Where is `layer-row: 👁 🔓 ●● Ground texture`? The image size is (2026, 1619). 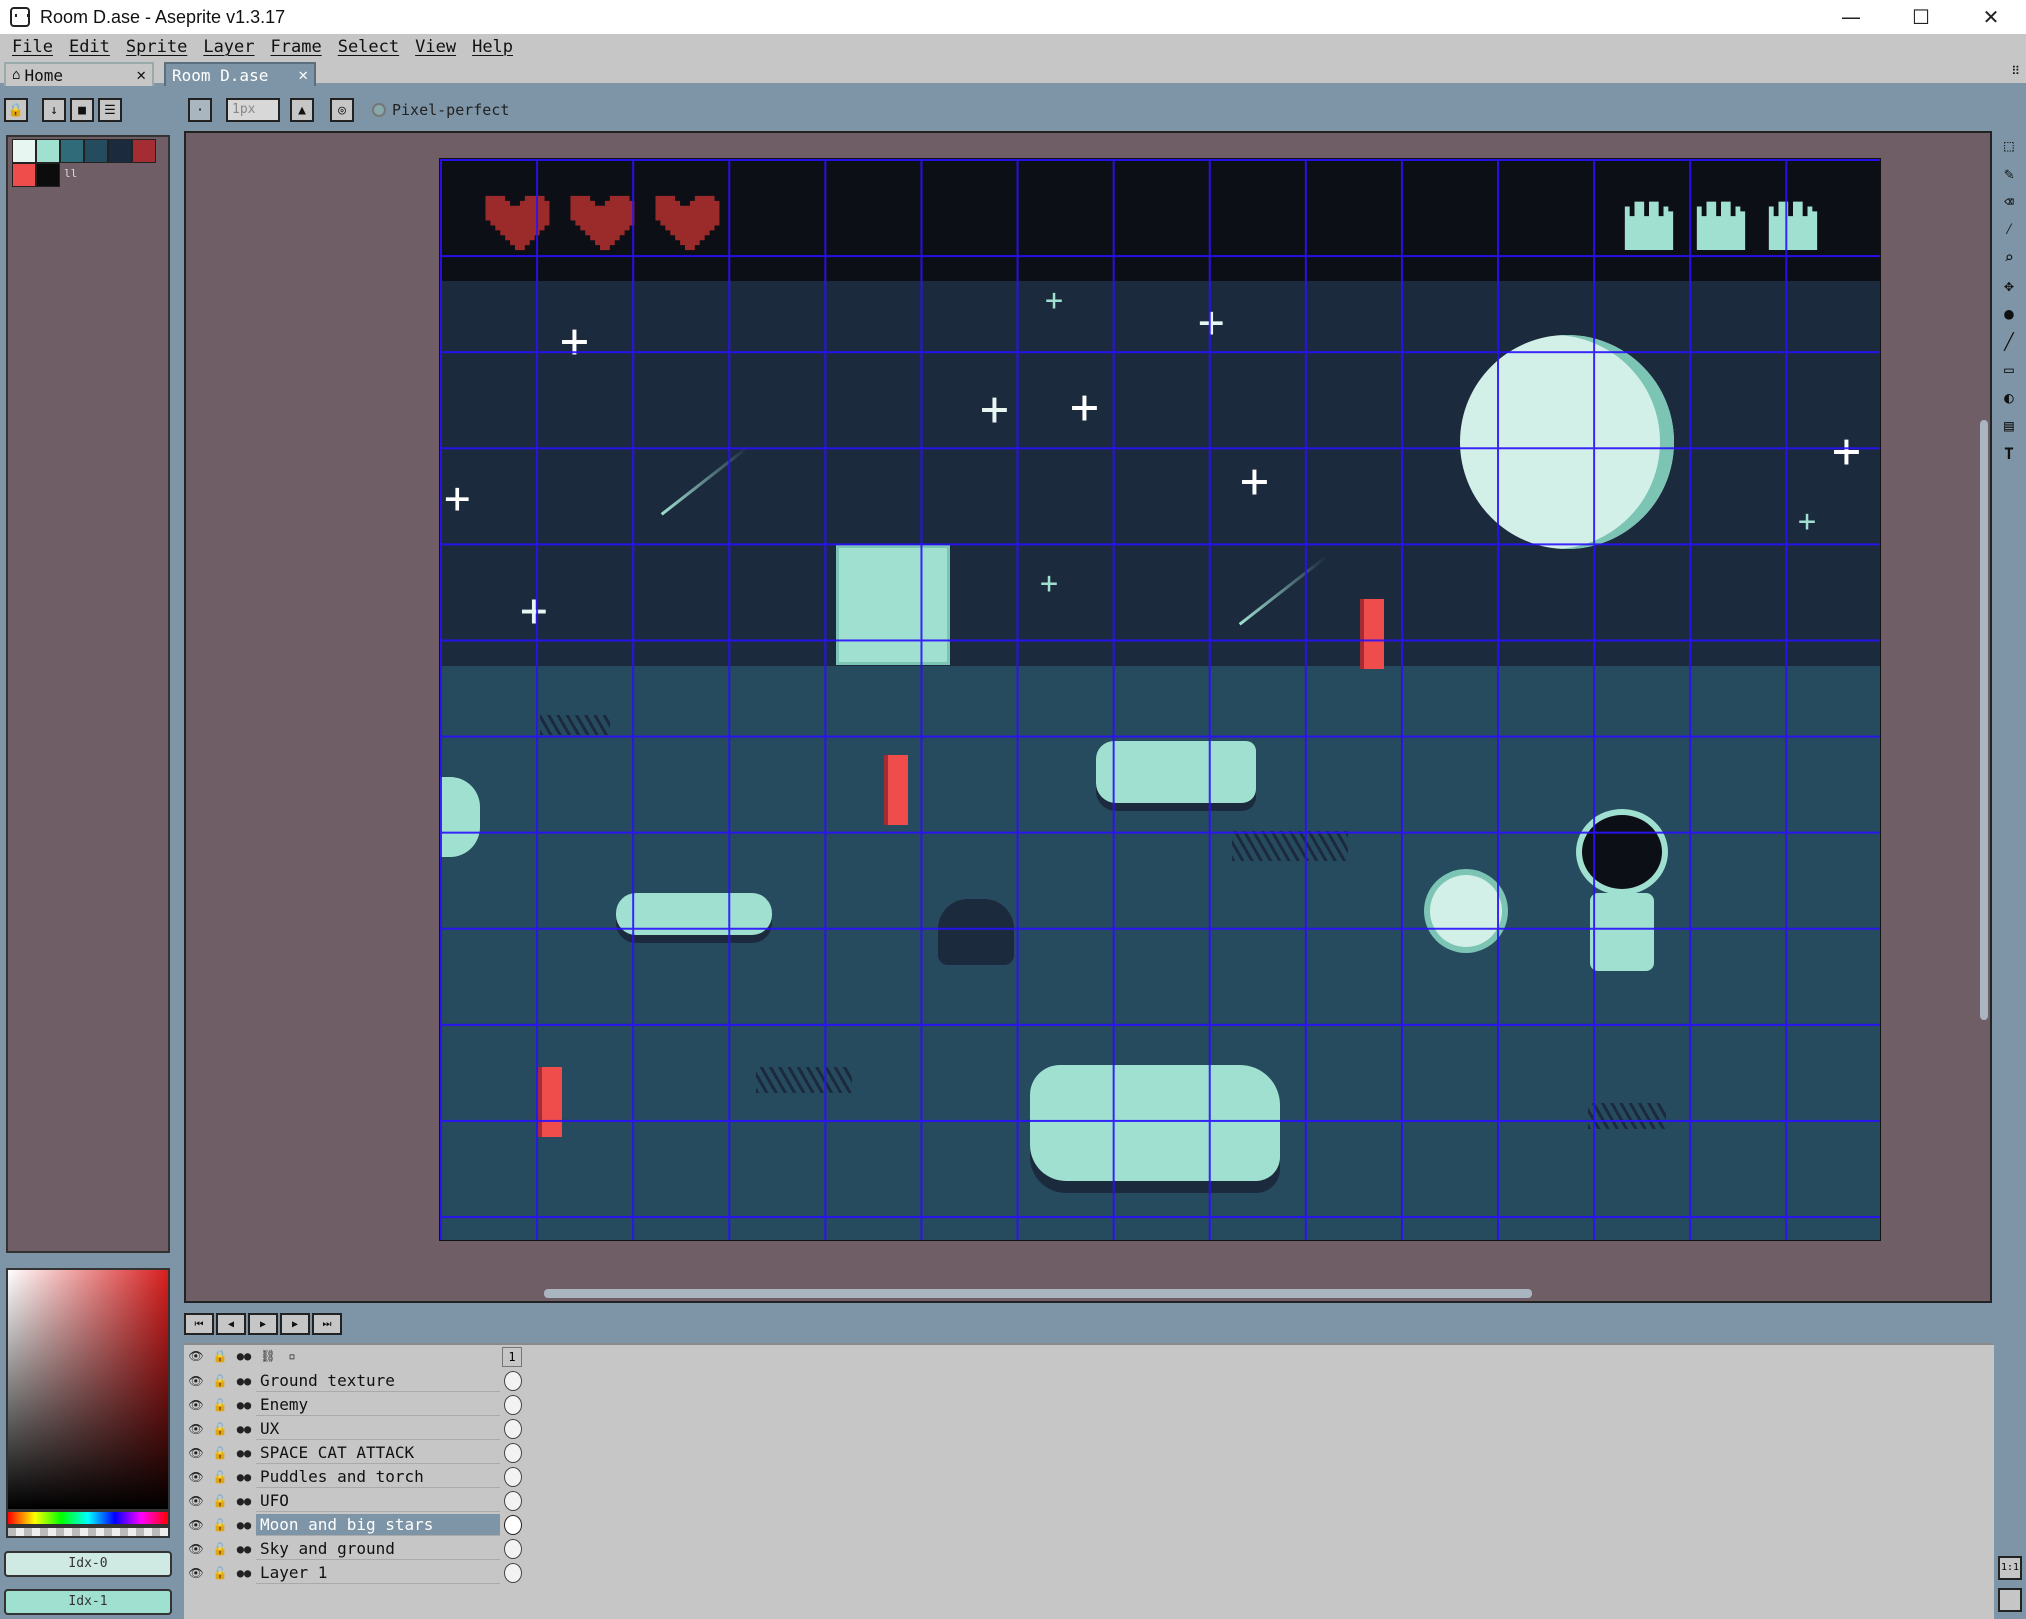 layer-row: 👁 🔓 ●● Ground texture is located at coordinates (354, 1381).